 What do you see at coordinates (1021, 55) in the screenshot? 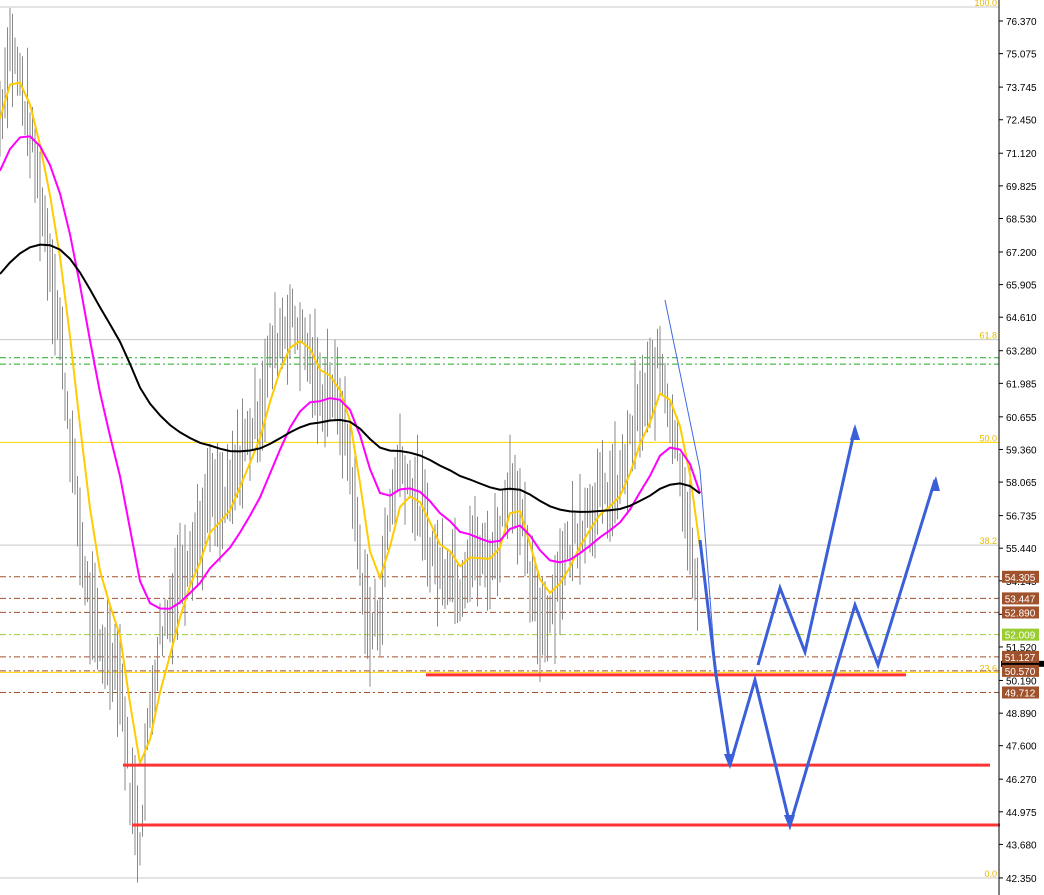
I see `axis-tick-label: 75.075` at bounding box center [1021, 55].